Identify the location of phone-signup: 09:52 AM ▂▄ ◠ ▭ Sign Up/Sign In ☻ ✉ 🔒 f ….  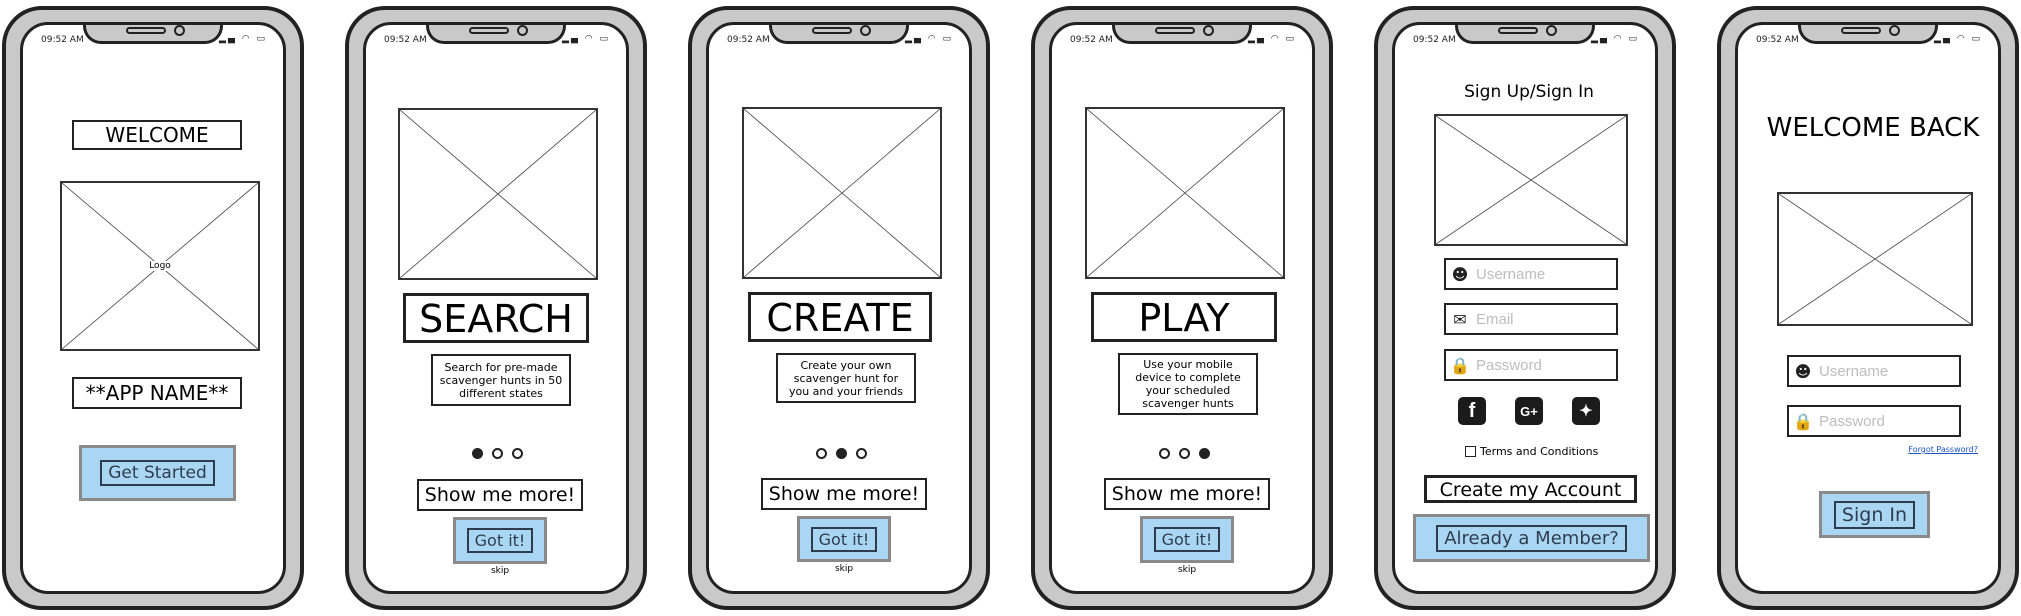
(1525, 308).